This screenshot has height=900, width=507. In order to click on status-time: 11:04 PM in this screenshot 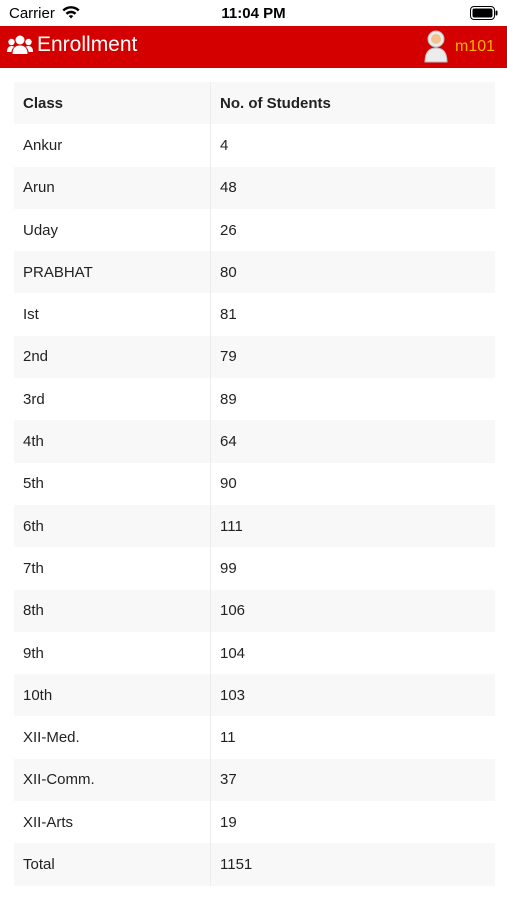, I will do `click(253, 13)`.